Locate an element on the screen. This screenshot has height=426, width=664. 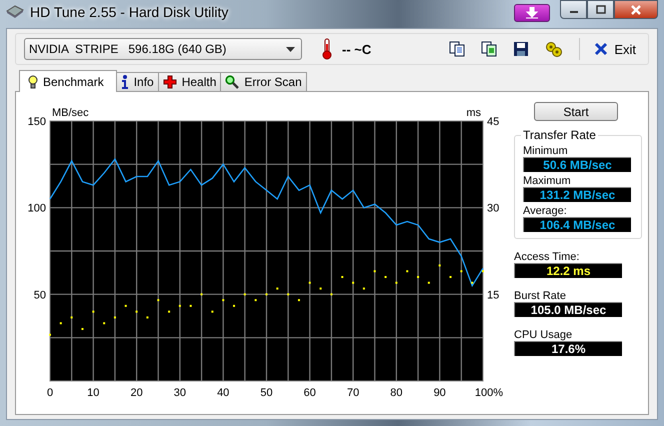
tick-label: 60 is located at coordinates (310, 393).